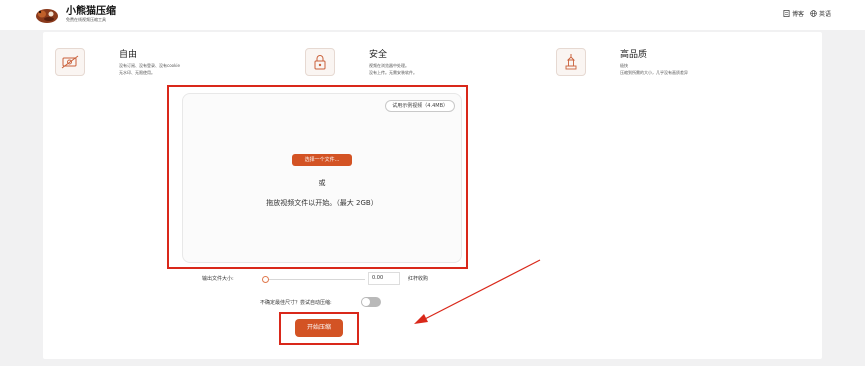  Describe the element at coordinates (378, 55) in the screenshot. I see `feature-title: 安全` at that location.